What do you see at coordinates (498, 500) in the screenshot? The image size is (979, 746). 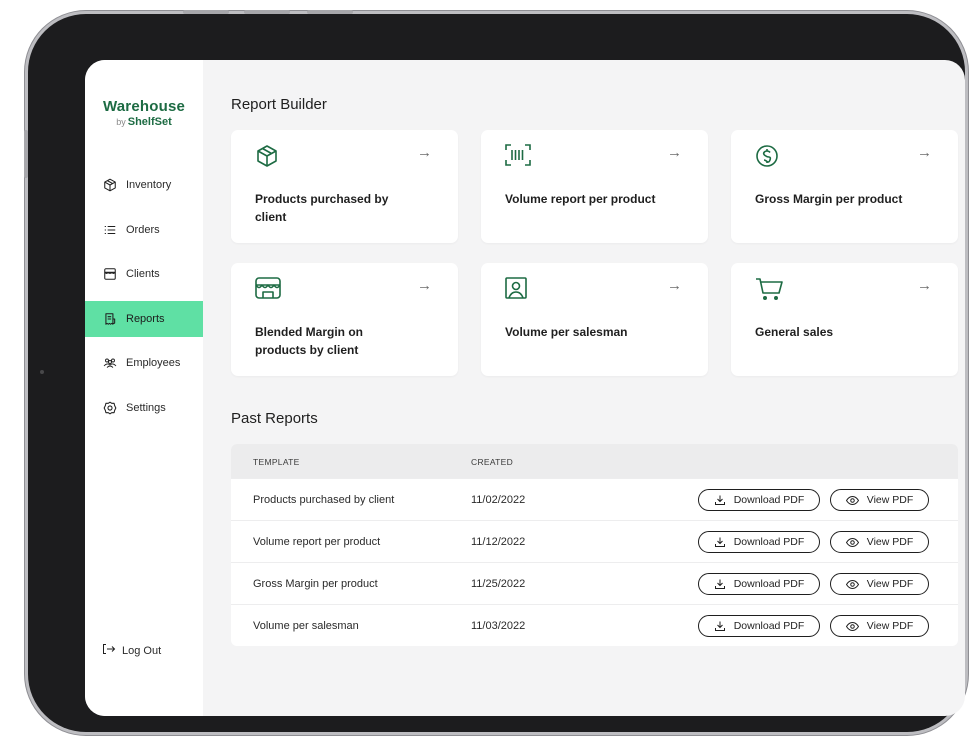 I see `row-created: 11/02/2022` at bounding box center [498, 500].